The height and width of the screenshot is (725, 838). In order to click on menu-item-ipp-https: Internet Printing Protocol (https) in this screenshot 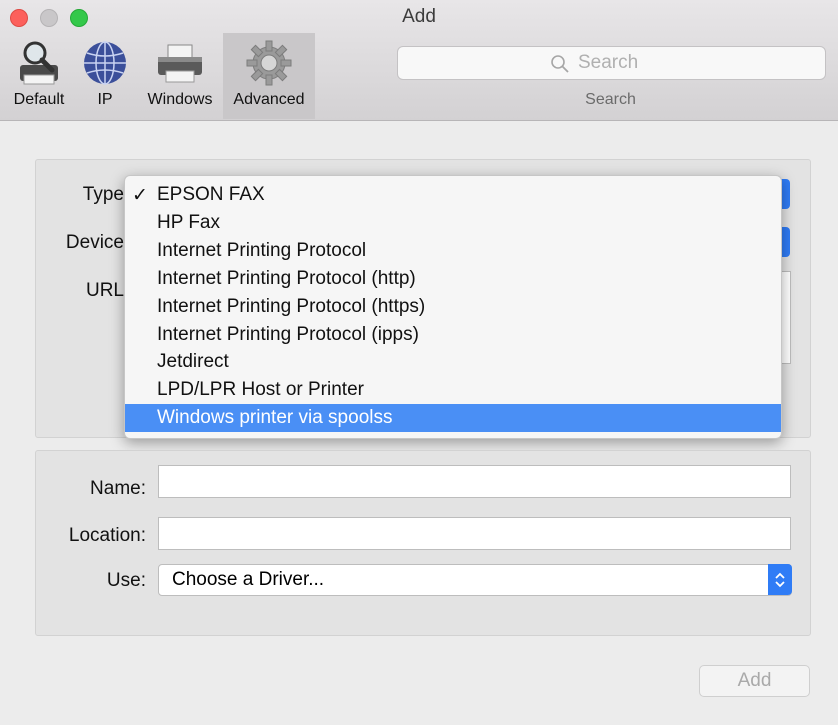, I will do `click(453, 307)`.